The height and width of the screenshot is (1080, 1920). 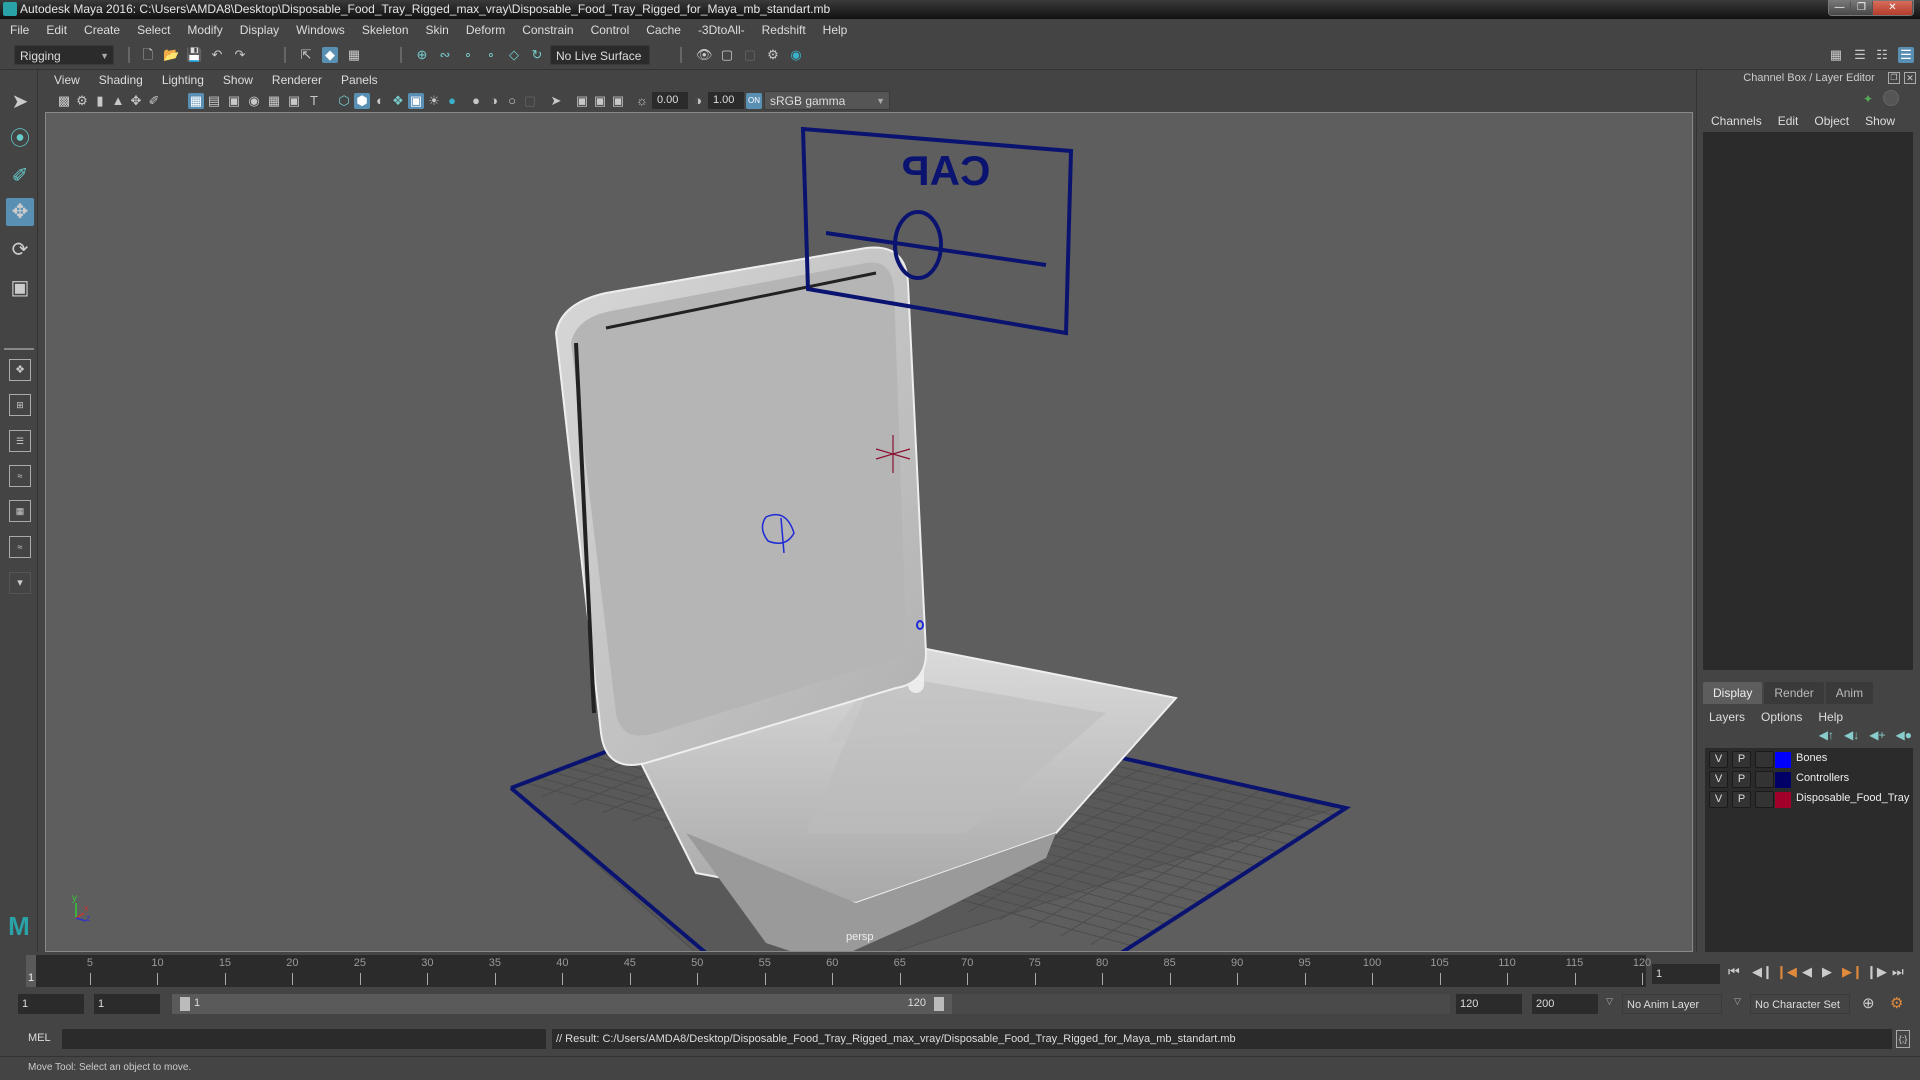 I want to click on render-settings-icon: ⚙, so click(x=773, y=55).